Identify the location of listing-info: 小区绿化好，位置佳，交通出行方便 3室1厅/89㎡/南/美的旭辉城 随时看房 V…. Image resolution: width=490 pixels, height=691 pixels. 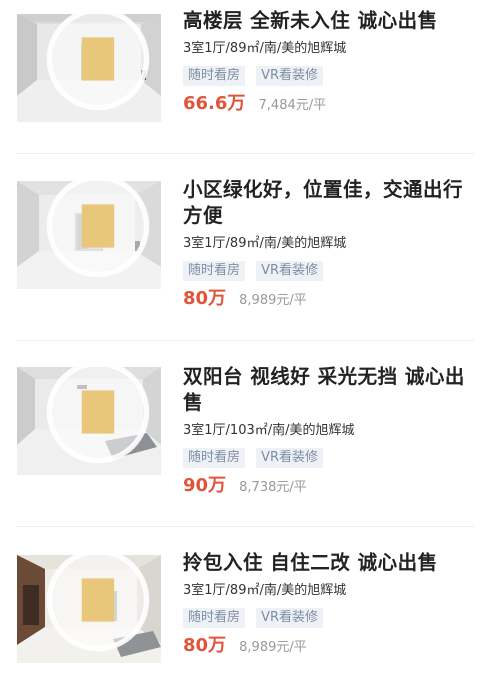
(328, 245).